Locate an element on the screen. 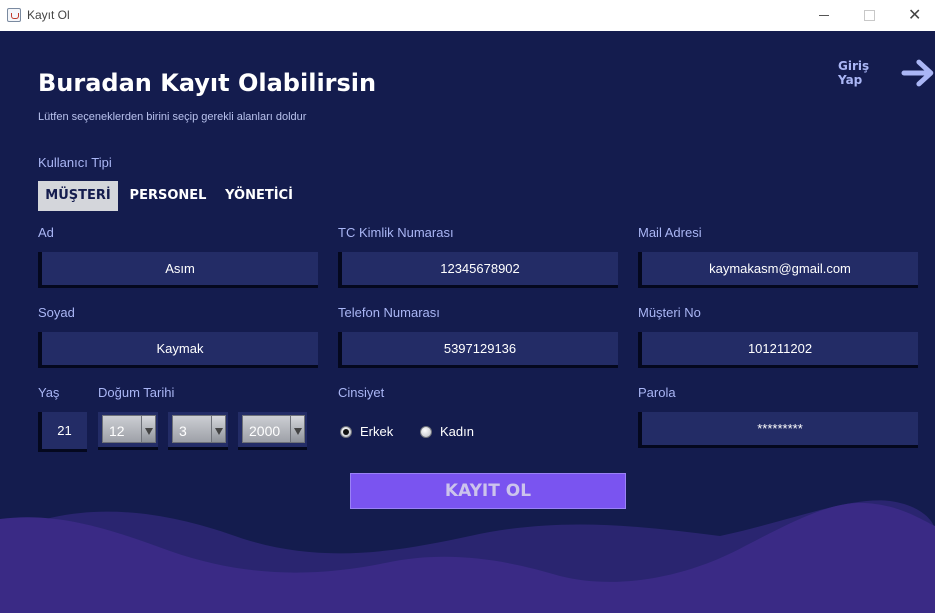 The width and height of the screenshot is (935, 613). tab-personel: PERSONEL is located at coordinates (168, 196).